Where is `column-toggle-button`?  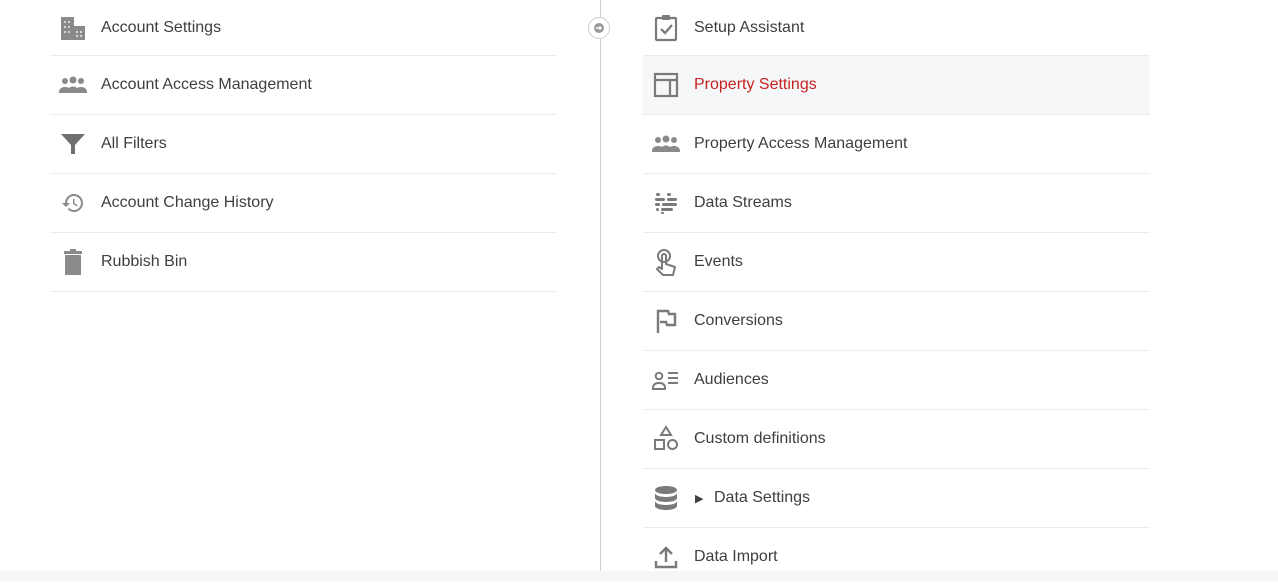 column-toggle-button is located at coordinates (599, 28).